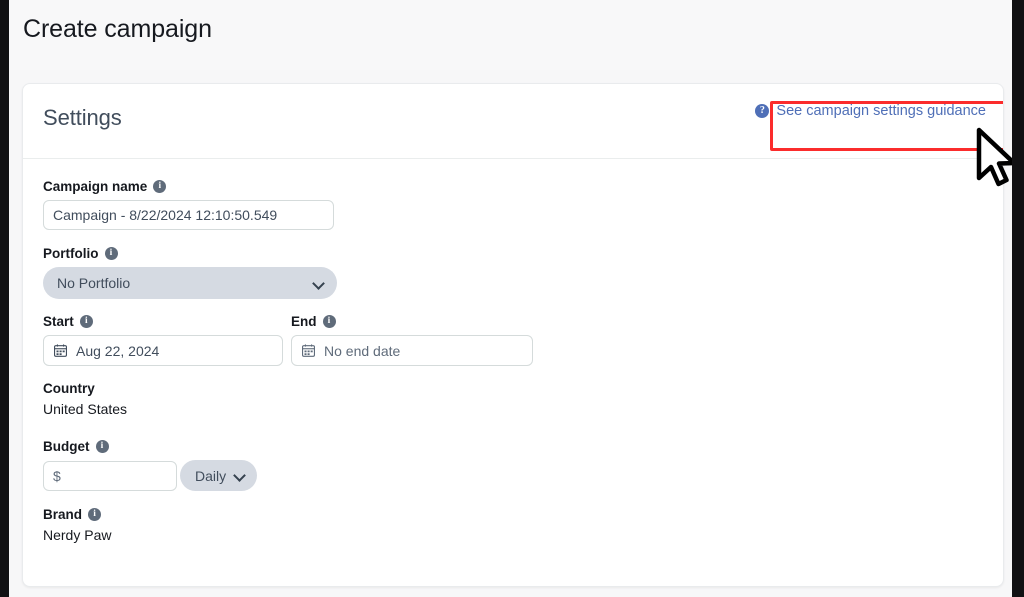 The width and height of the screenshot is (1024, 597). I want to click on country-value: United States, so click(85, 409).